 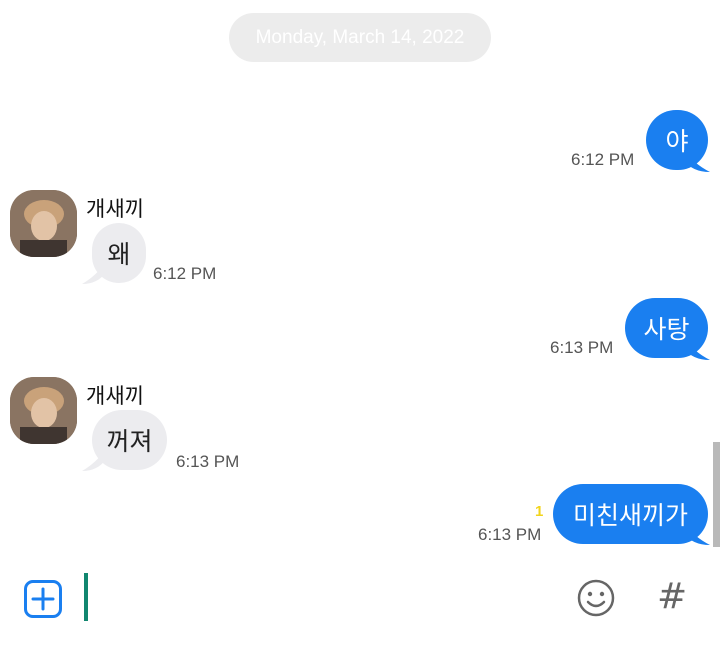 I want to click on smiley-icon, so click(x=596, y=598).